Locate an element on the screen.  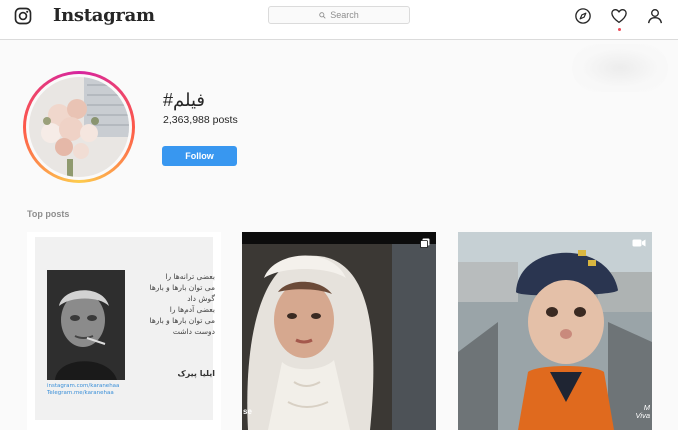
blurred-region is located at coordinates (620, 68).